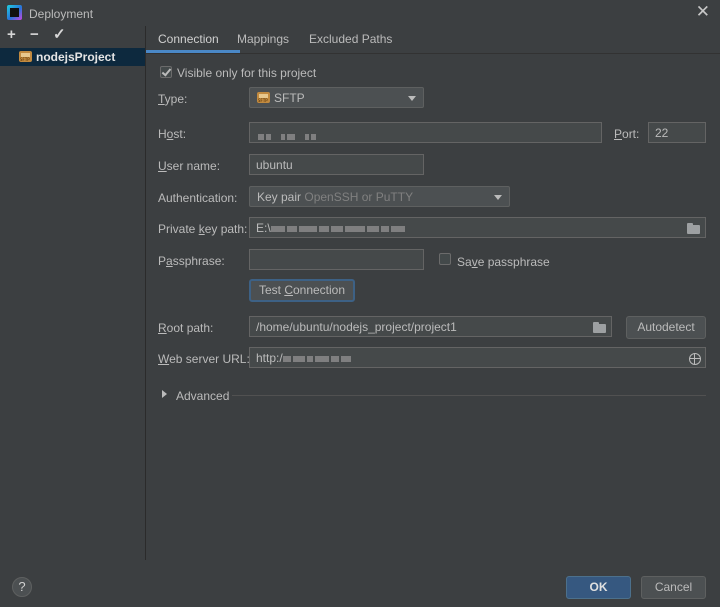  I want to click on private-key-path-value: E:\, so click(331, 228).